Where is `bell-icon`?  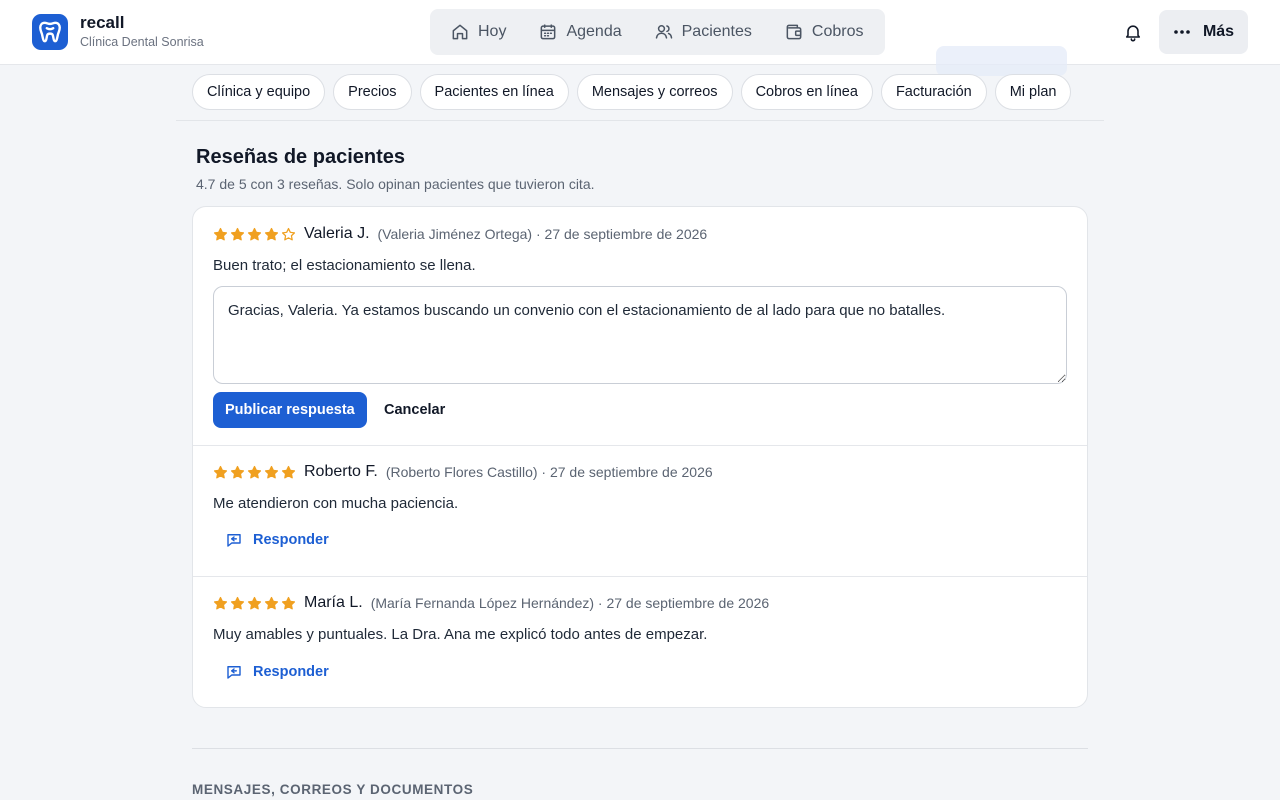 bell-icon is located at coordinates (1133, 33).